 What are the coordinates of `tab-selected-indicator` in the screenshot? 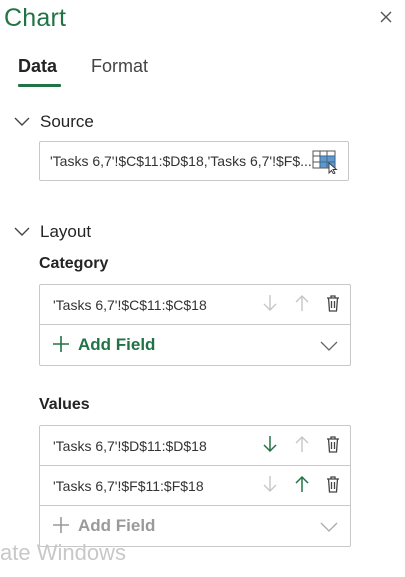 It's located at (39, 85).